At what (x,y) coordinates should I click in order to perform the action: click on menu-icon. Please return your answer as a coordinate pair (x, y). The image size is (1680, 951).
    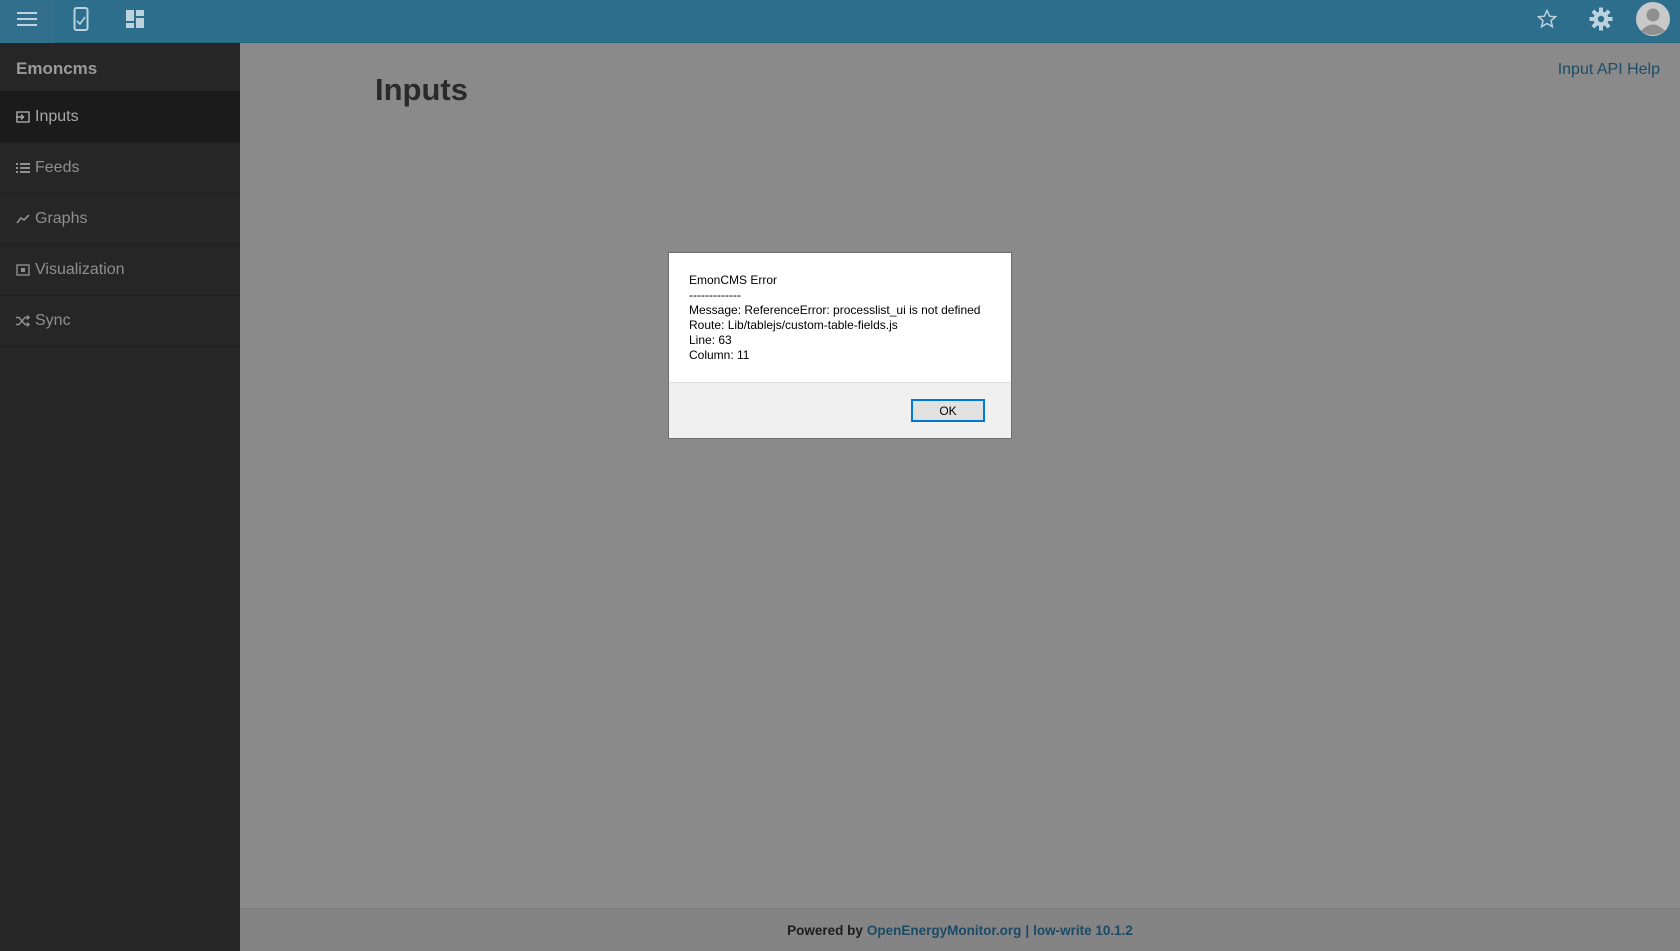
    Looking at the image, I should click on (27, 21).